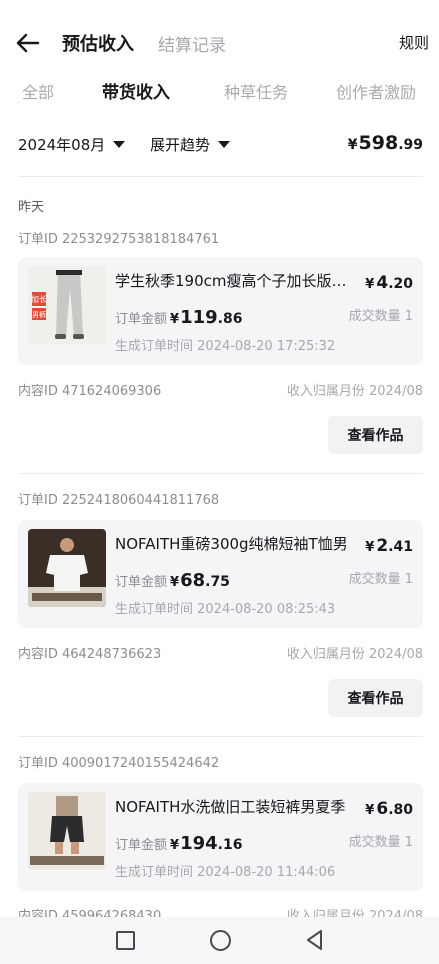 This screenshot has height=964, width=439. Describe the element at coordinates (67, 305) in the screenshot. I see `product-thumbnail: 加长 男裤` at that location.